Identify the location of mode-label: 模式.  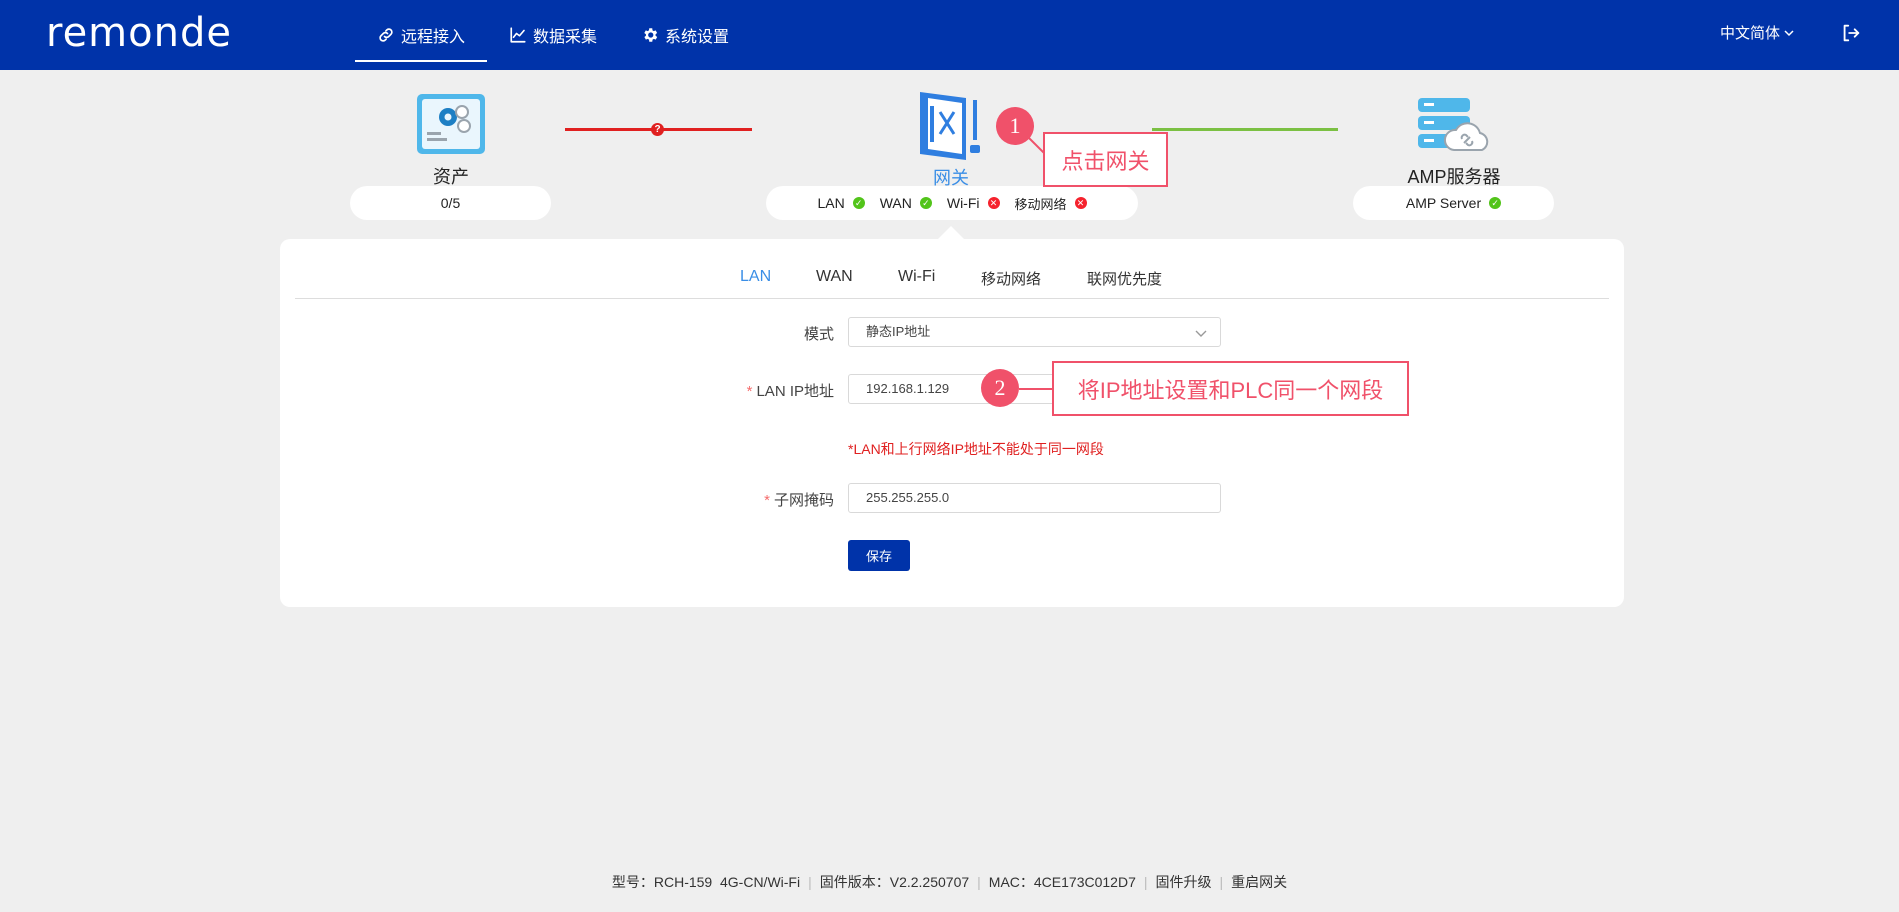
(818, 334).